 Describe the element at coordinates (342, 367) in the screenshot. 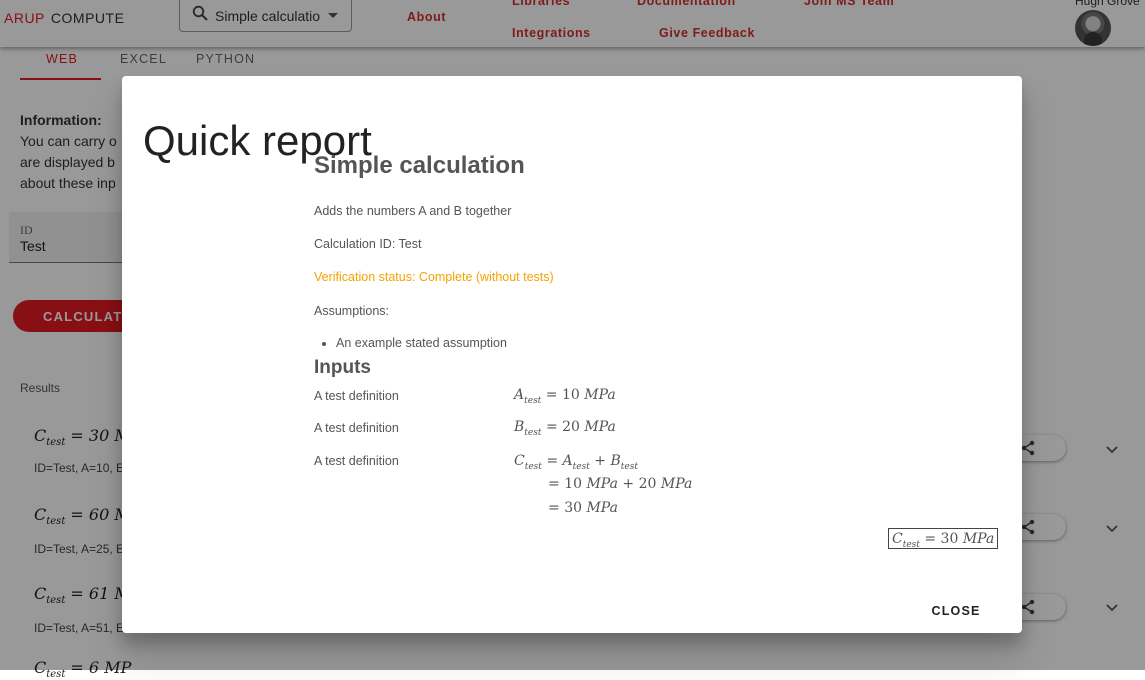

I see `inputs-heading: Inputs` at that location.